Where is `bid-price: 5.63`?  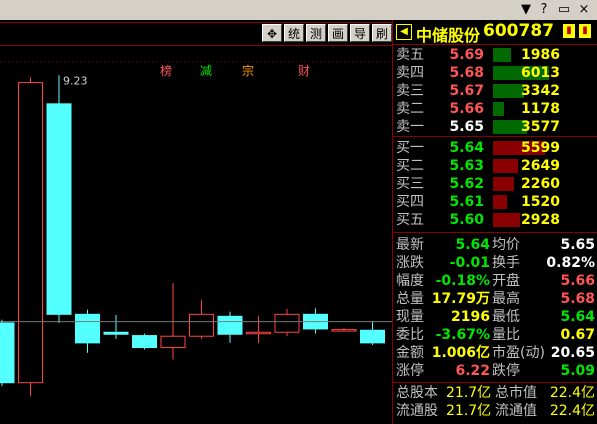 bid-price: 5.63 is located at coordinates (466, 166).